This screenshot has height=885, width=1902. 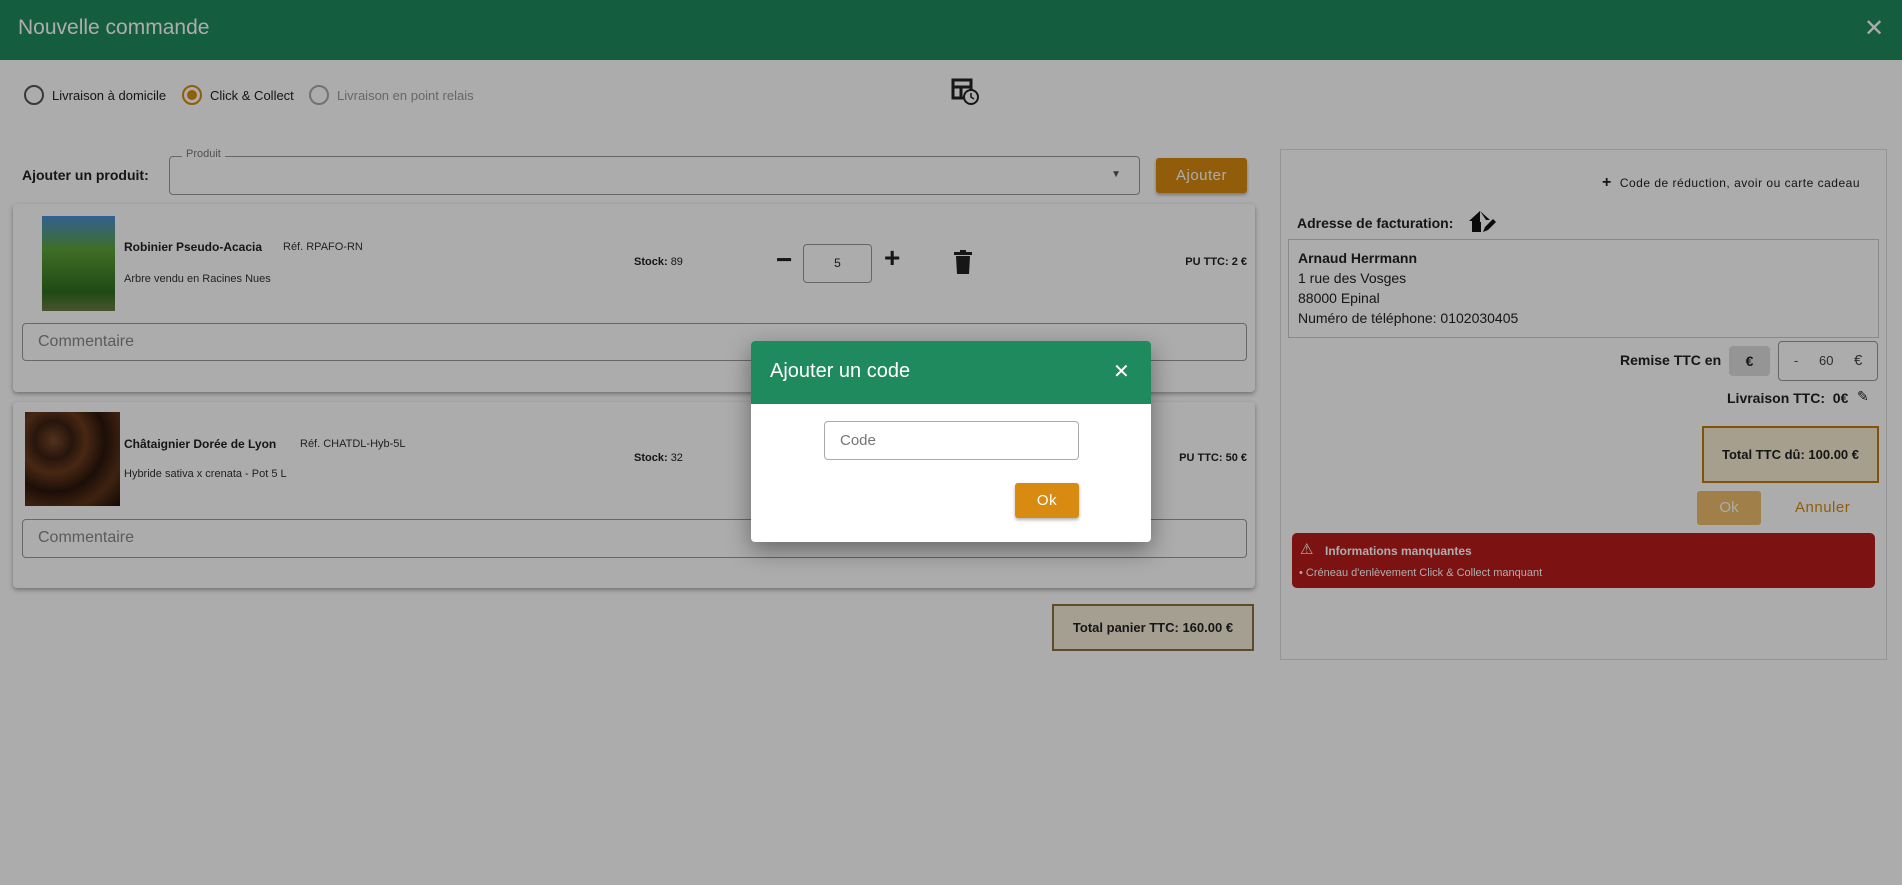 I want to click on add-code-modal: Ajouter un code ✕ Ok, so click(x=951, y=441).